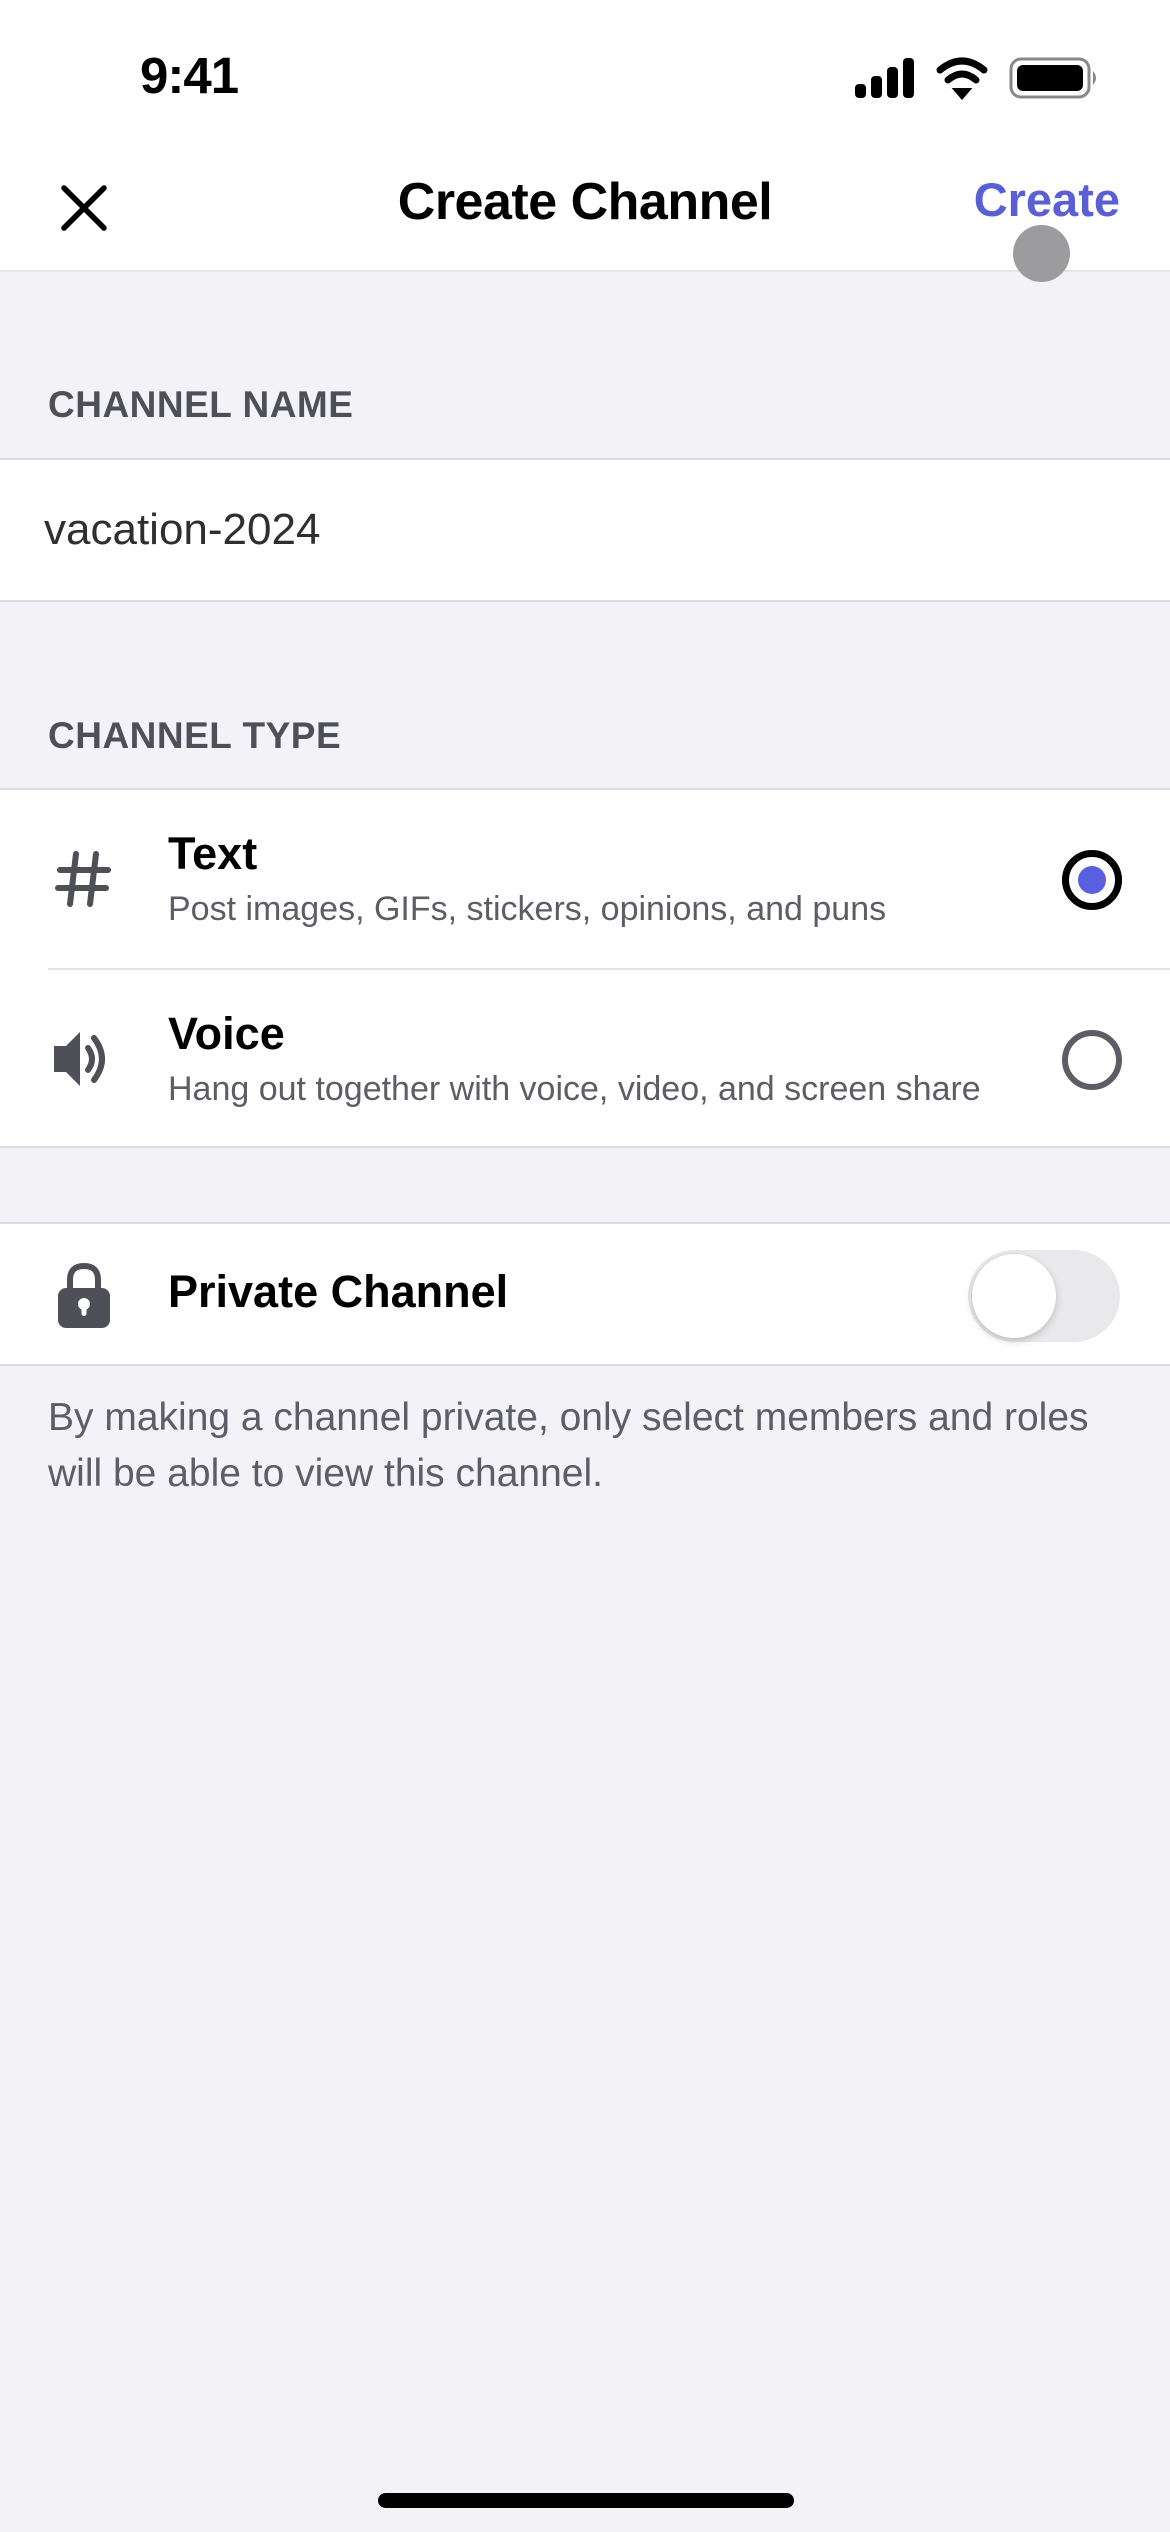 This screenshot has height=2532, width=1170. What do you see at coordinates (201, 404) in the screenshot?
I see `channel-name-label: CHANNEL NAME` at bounding box center [201, 404].